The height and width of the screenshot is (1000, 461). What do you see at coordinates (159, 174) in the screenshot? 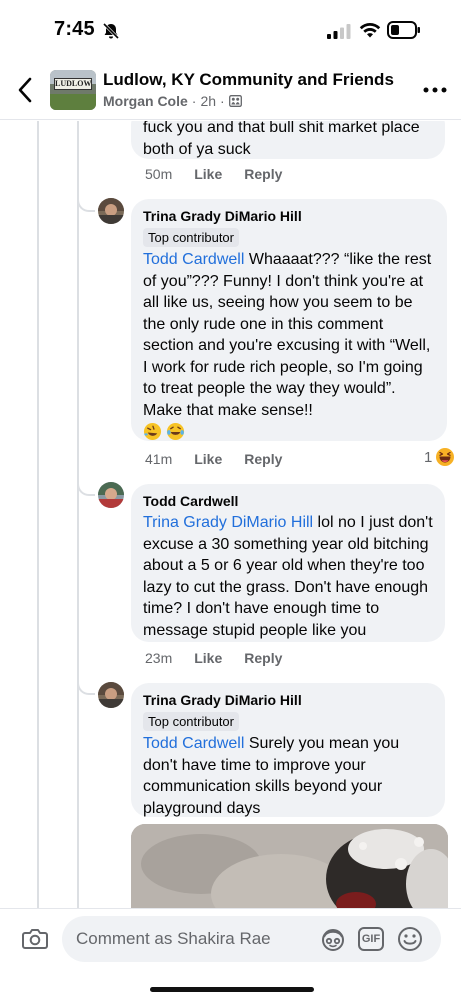
I see `comment-time: 50m` at bounding box center [159, 174].